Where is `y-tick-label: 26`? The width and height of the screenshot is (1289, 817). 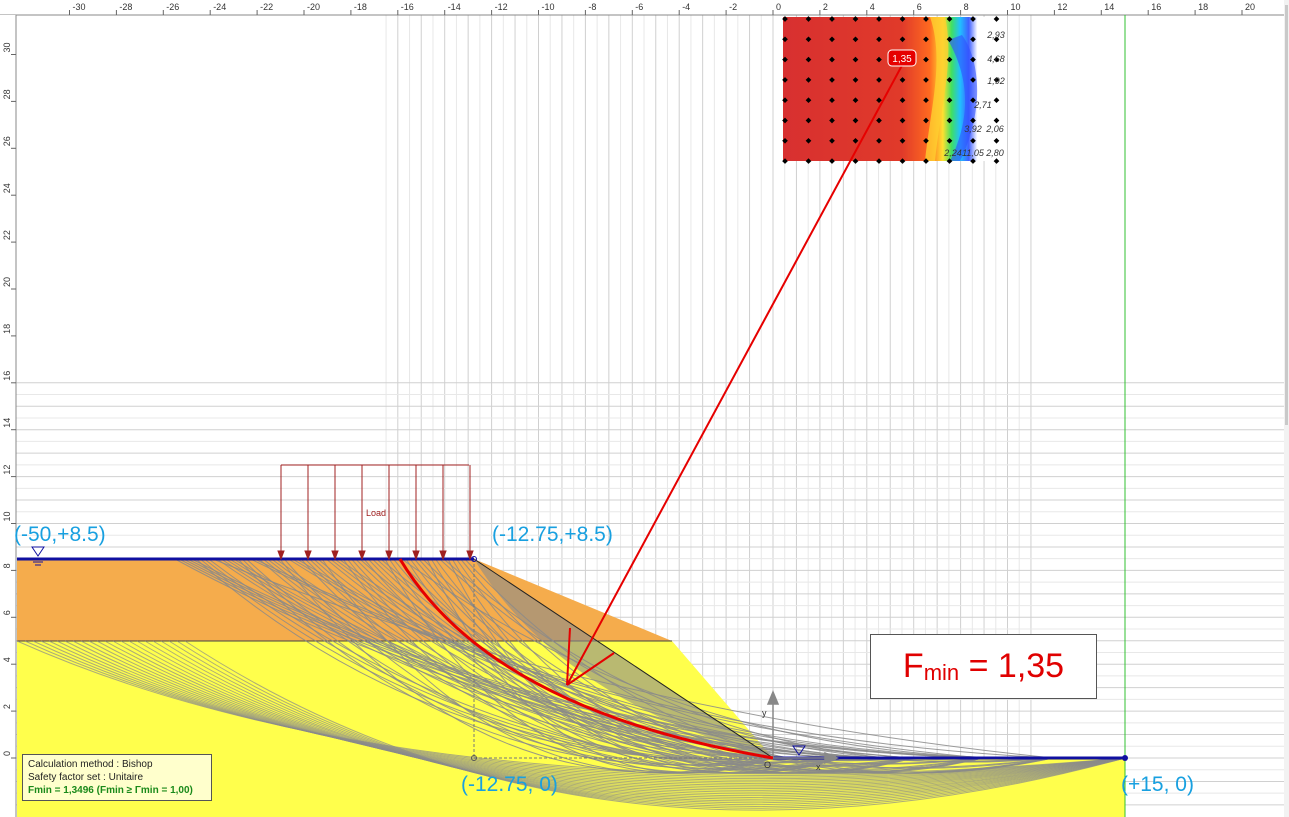 y-tick-label: 26 is located at coordinates (7, 141).